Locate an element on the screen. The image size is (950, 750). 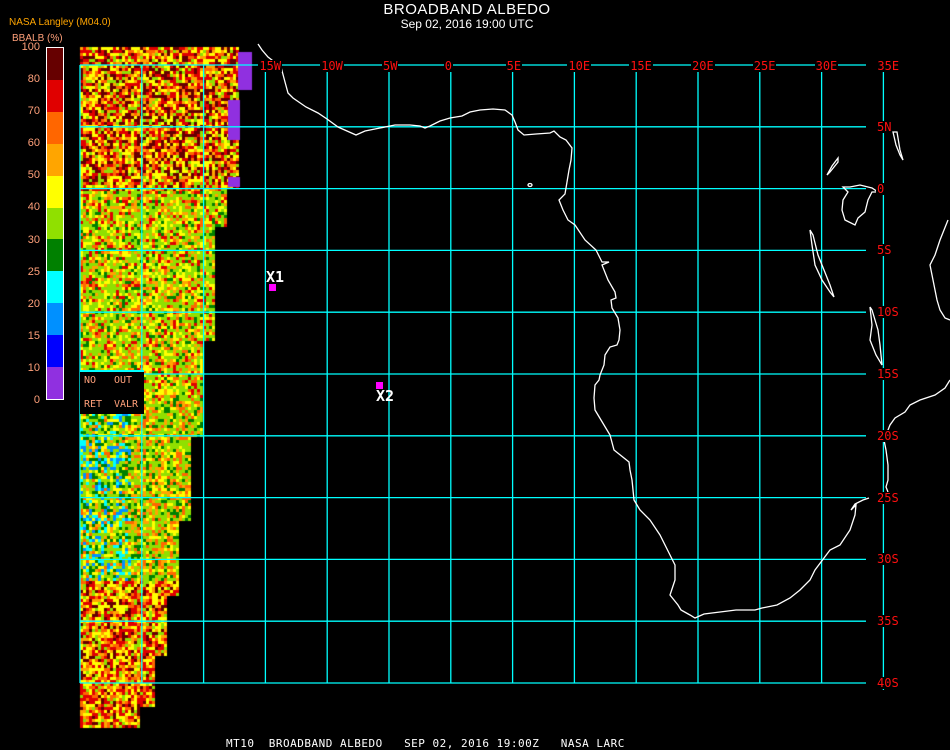
longitude-label: 0 is located at coordinates (448, 66).